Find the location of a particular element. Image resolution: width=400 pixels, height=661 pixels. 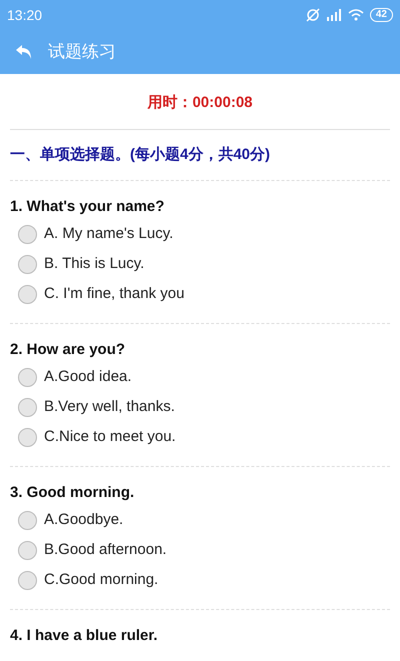

alarm-off-icon is located at coordinates (313, 15).